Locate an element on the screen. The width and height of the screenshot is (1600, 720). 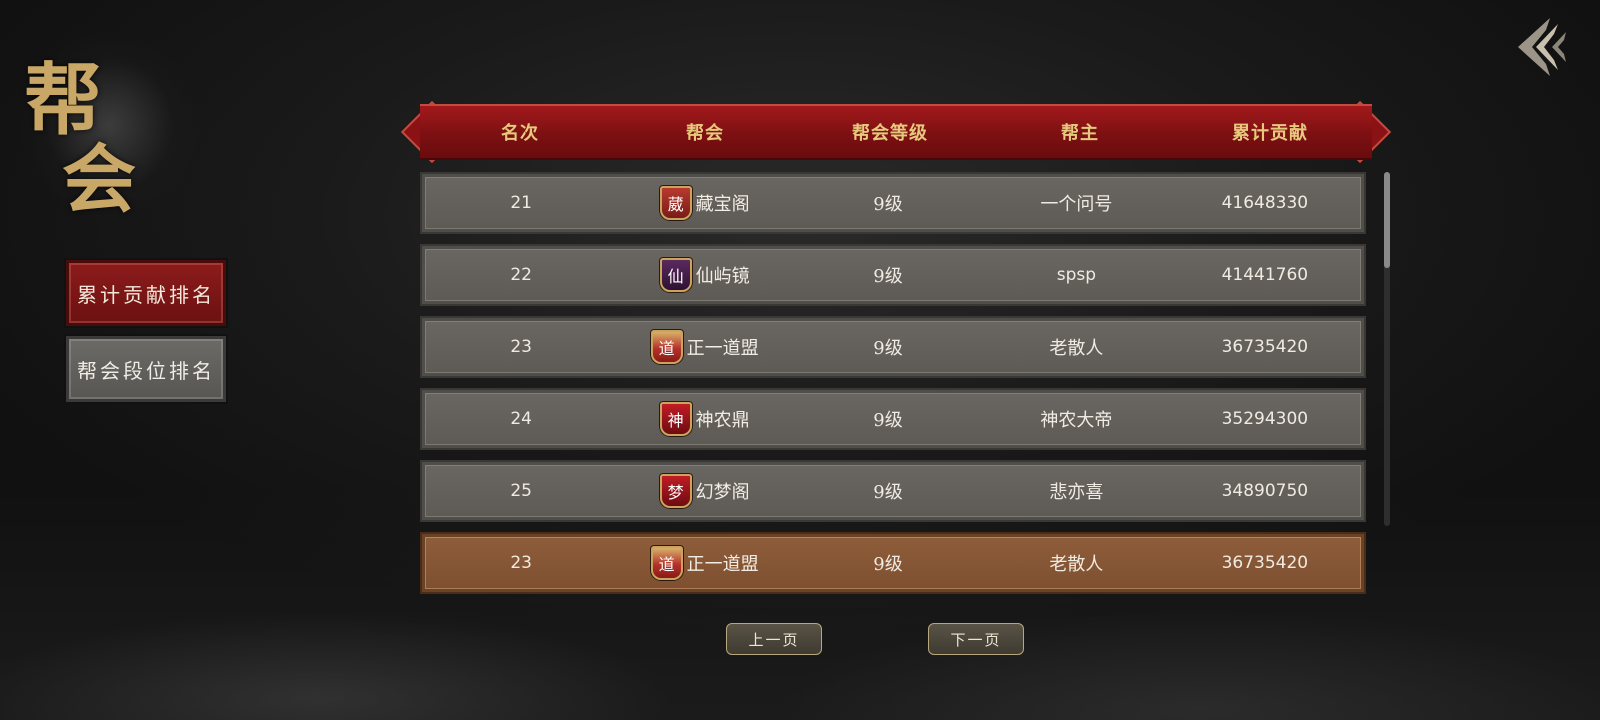
guild-cell: 梦 幻梦阁 is located at coordinates (704, 491).